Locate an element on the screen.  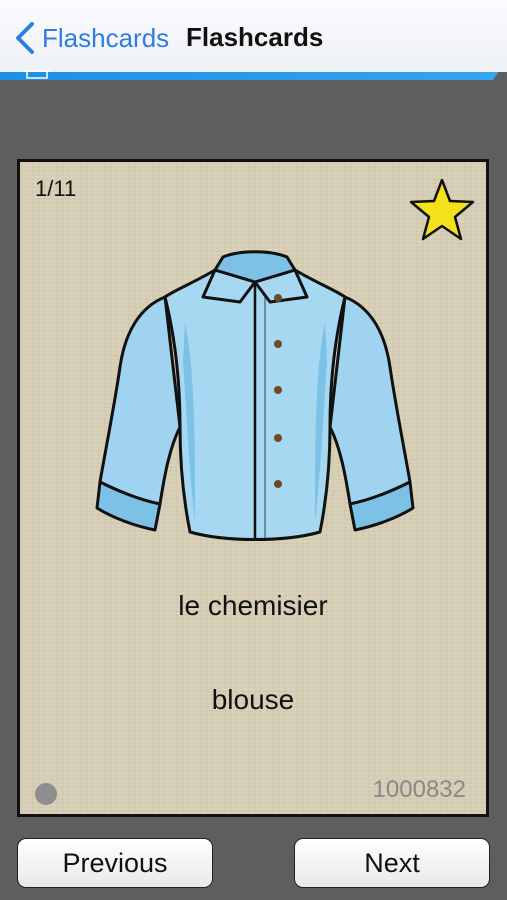
word-english: blouse is located at coordinates (253, 699).